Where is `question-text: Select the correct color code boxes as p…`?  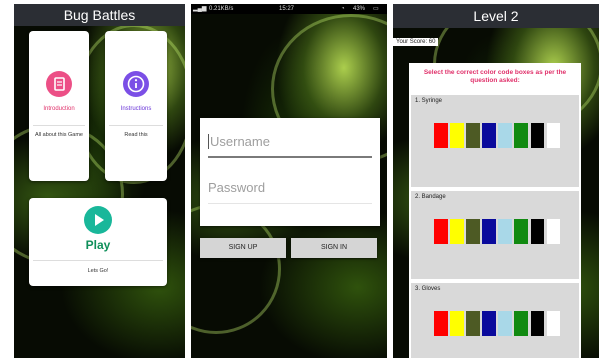 question-text: Select the correct color code boxes as p… is located at coordinates (495, 76).